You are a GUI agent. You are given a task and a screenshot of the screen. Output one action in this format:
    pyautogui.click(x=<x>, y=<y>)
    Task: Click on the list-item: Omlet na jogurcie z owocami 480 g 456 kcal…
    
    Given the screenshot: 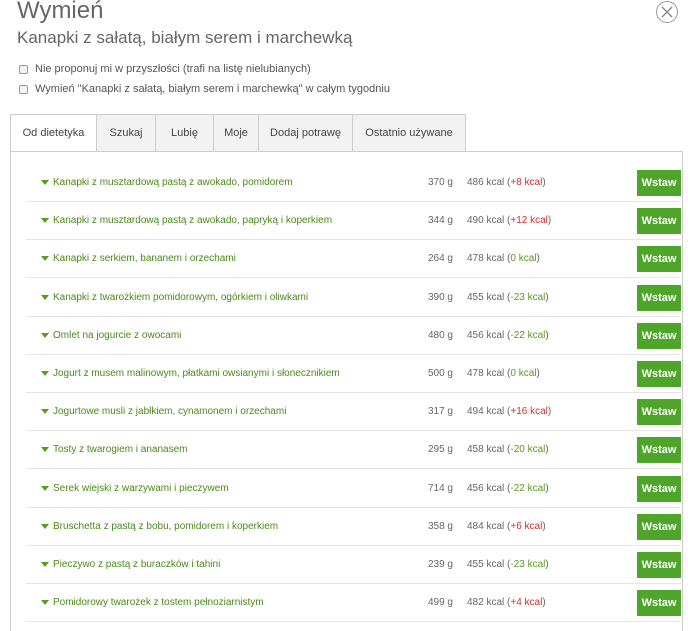 What is the action you would take?
    pyautogui.click(x=353, y=336)
    